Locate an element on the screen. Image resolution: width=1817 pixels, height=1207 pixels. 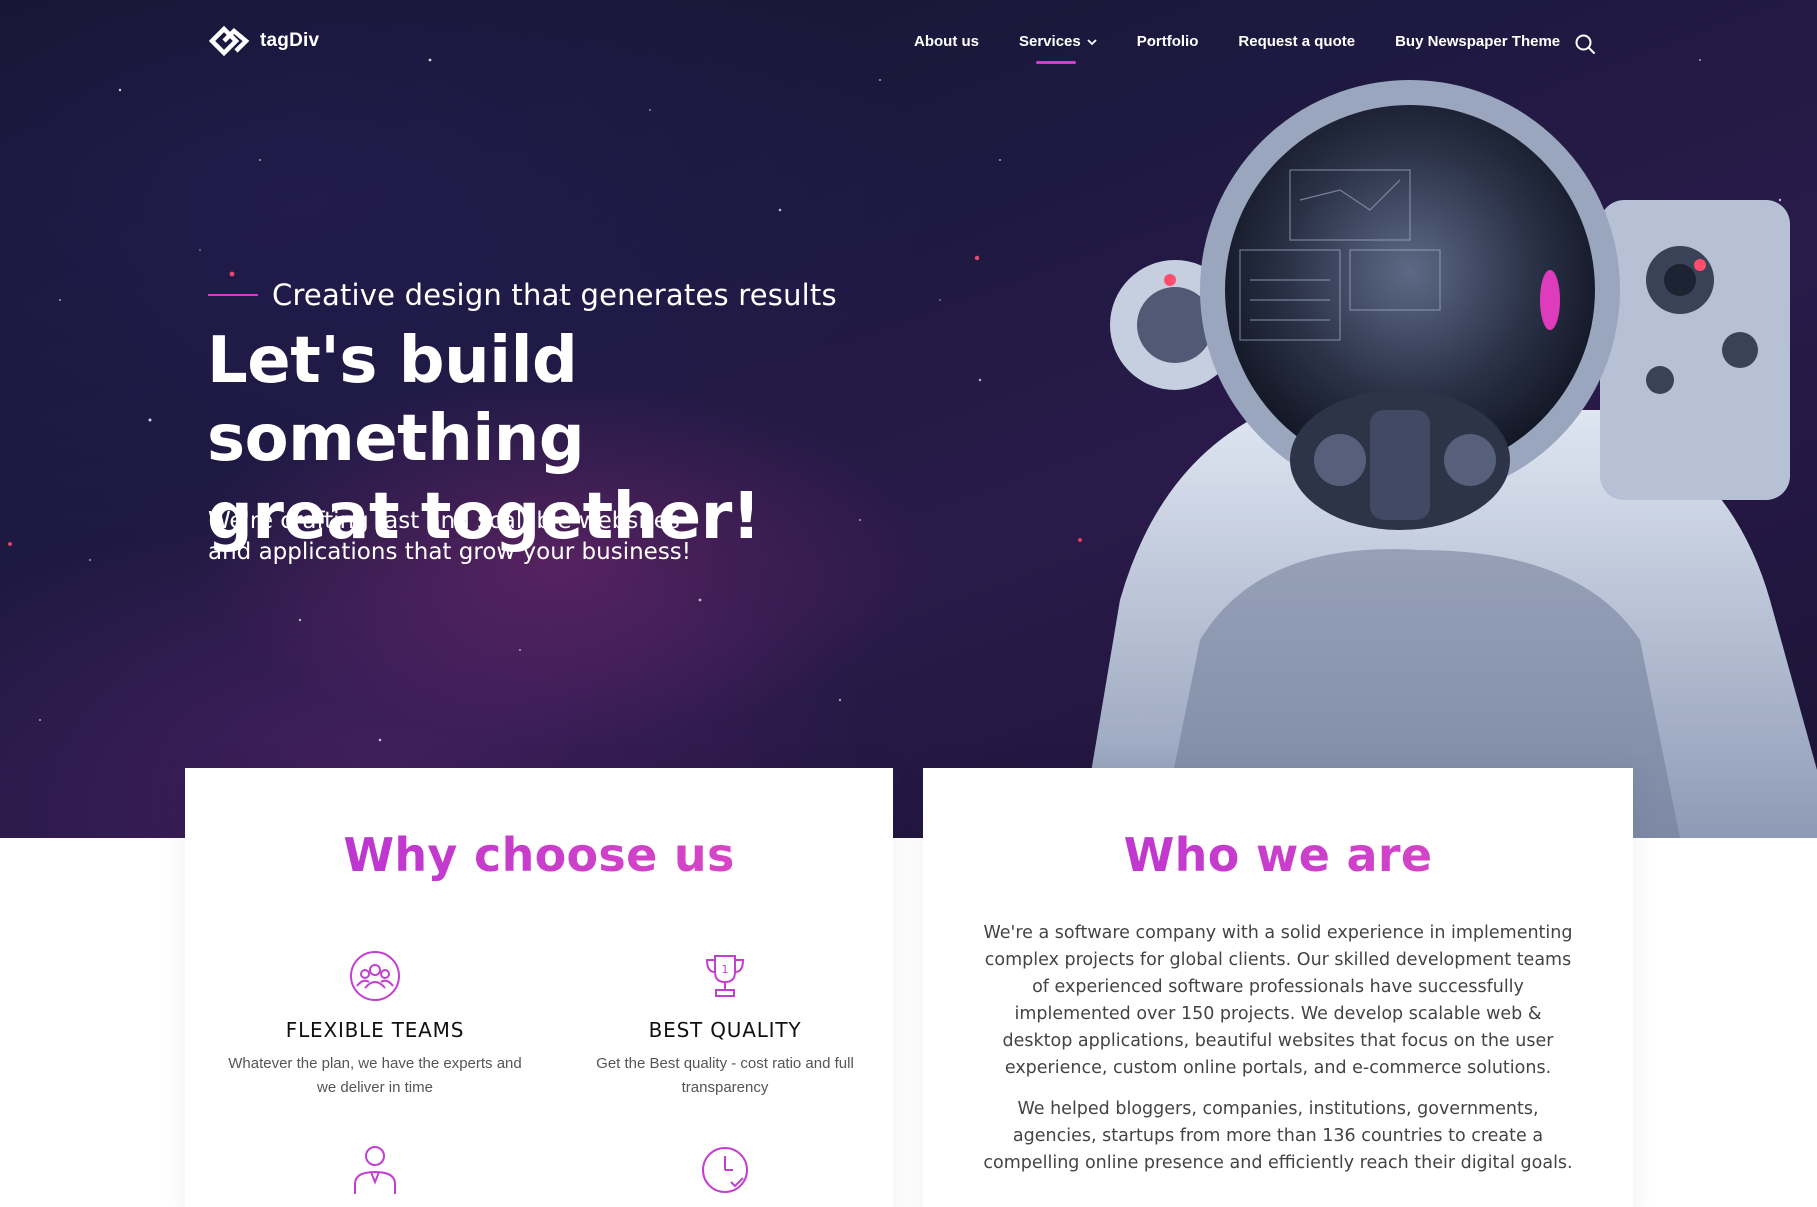
tagdiv-logo-icon is located at coordinates (229, 41).